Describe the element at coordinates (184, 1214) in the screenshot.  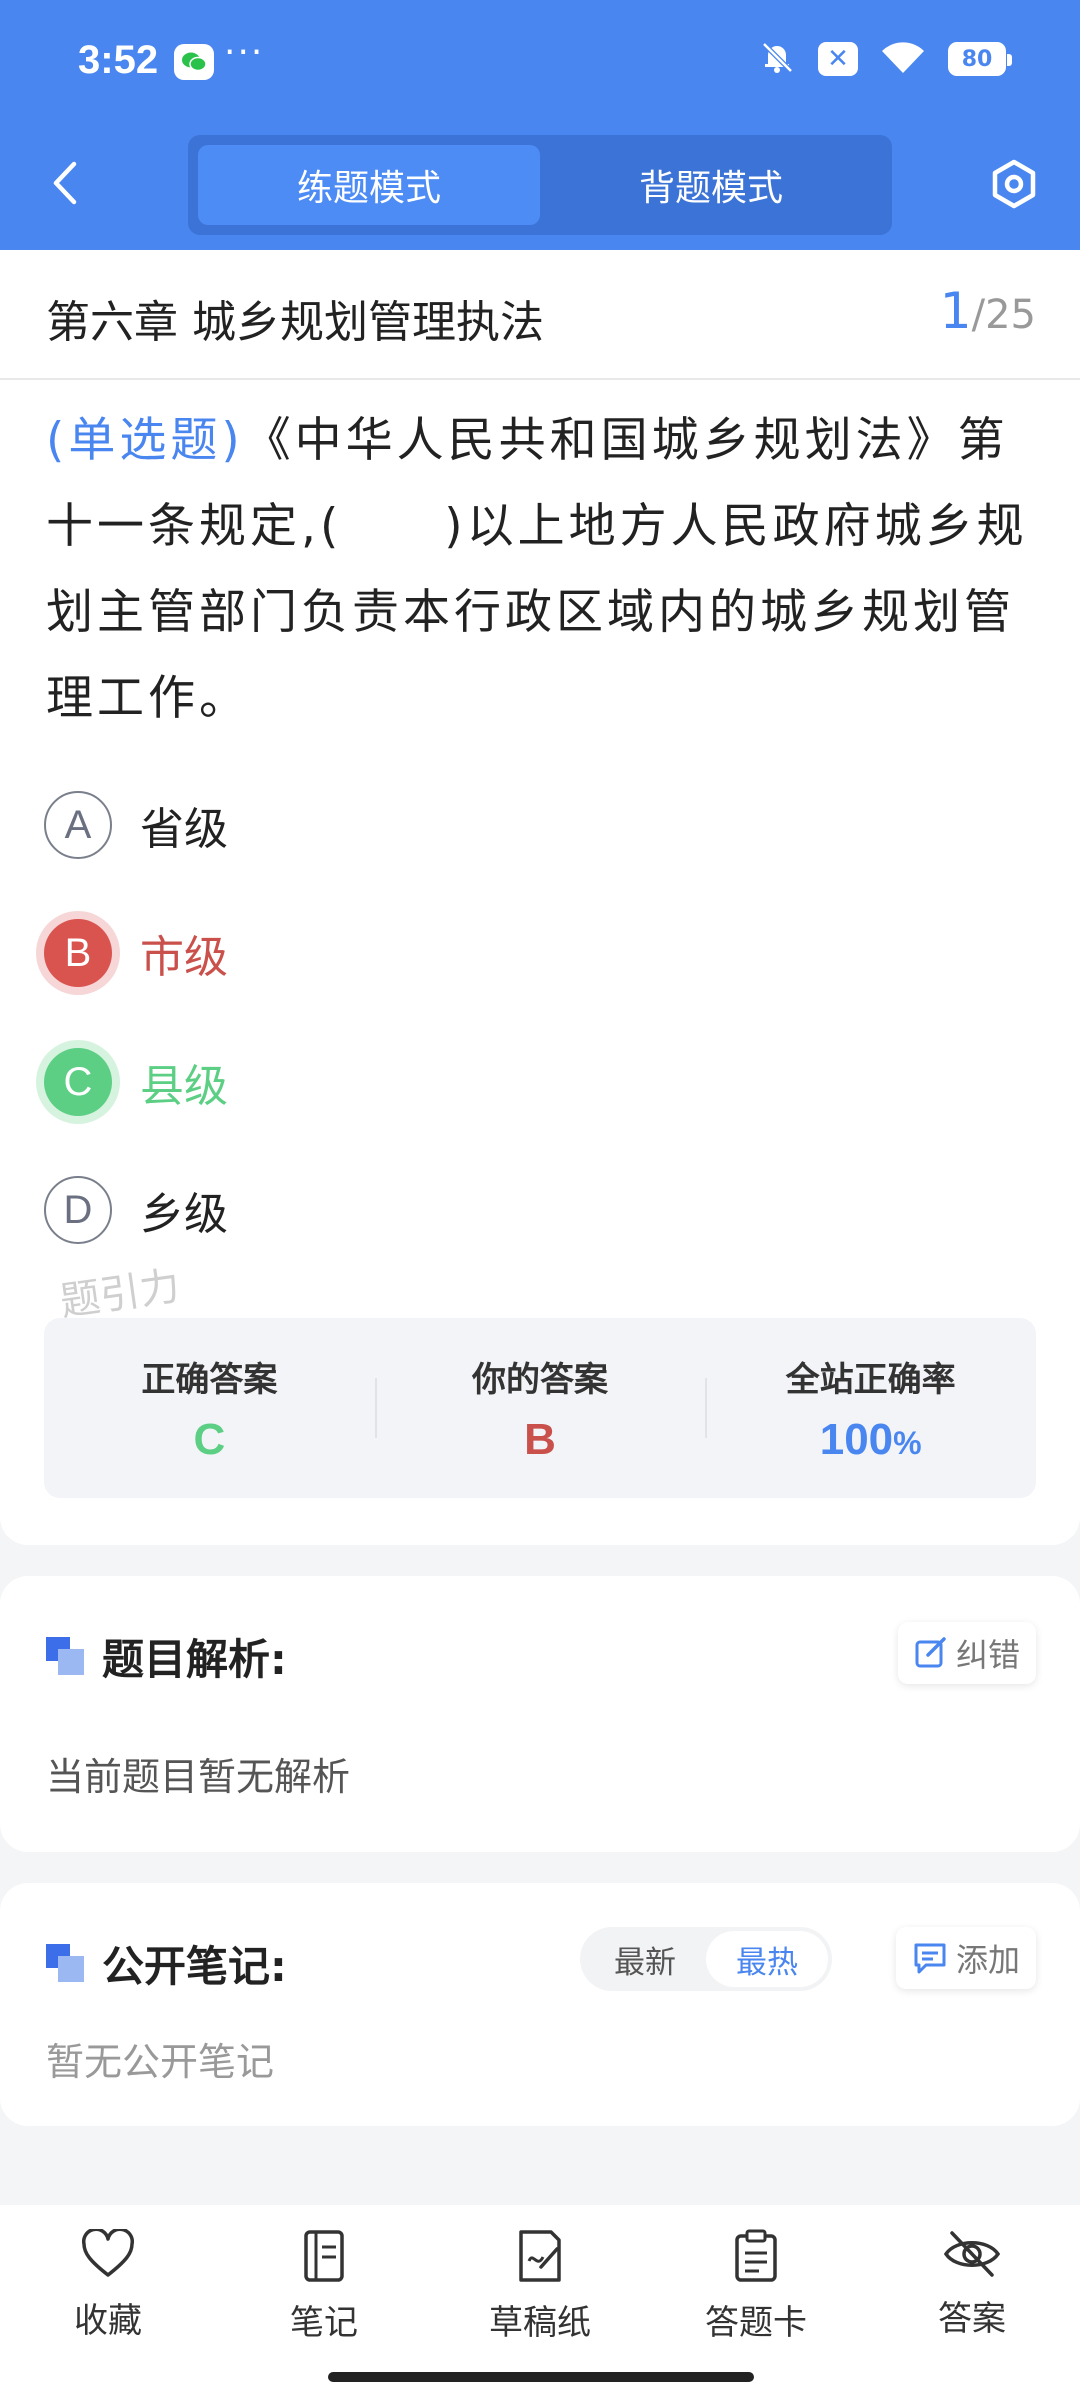
I see `option-text: 乡级` at that location.